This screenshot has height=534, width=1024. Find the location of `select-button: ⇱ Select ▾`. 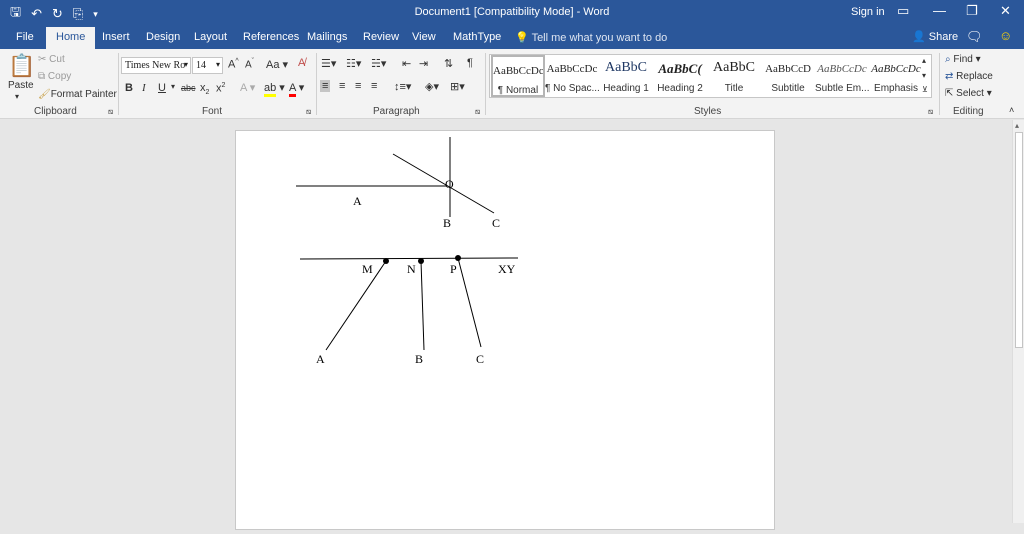

select-button: ⇱ Select ▾ is located at coordinates (968, 93).